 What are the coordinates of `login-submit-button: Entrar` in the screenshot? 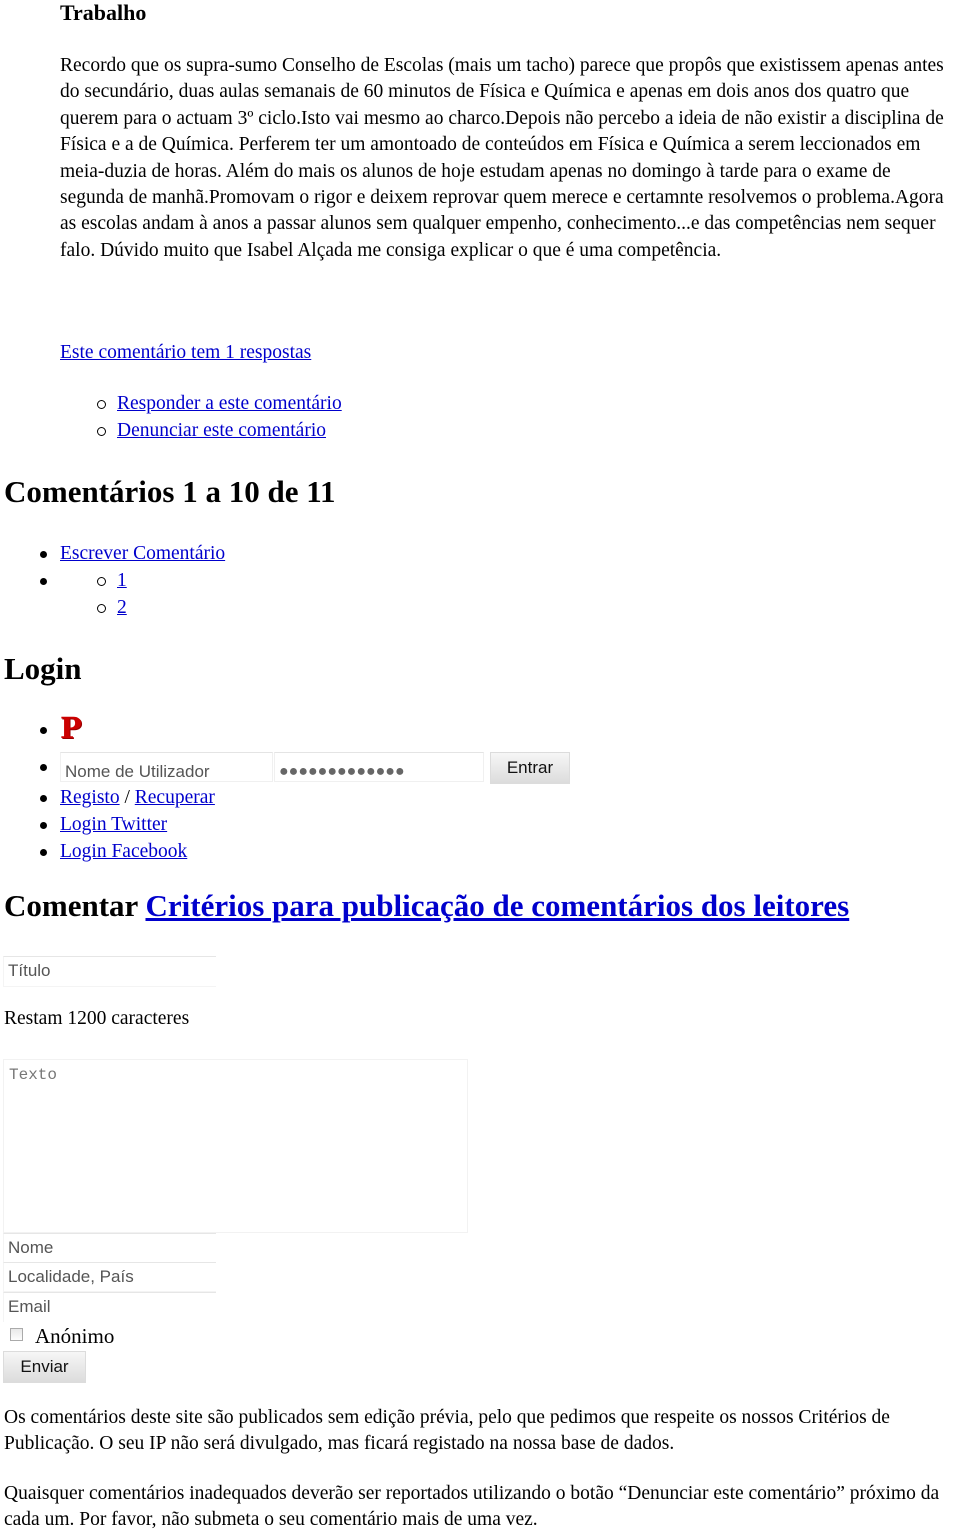 It's located at (530, 768).